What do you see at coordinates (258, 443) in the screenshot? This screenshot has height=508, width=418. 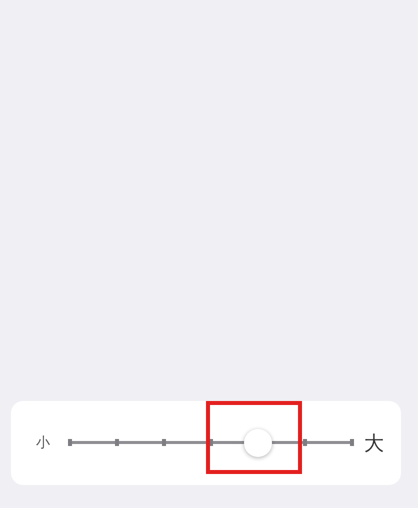 I see `slider-thumb` at bounding box center [258, 443].